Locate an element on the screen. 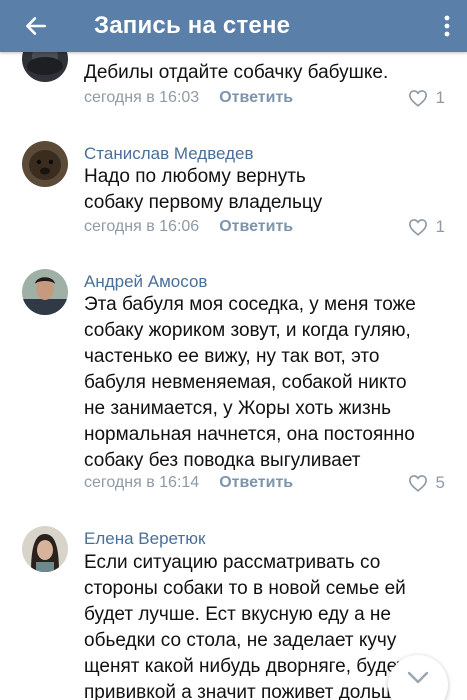 The image size is (467, 700). page-title: Запись на стене is located at coordinates (192, 25).